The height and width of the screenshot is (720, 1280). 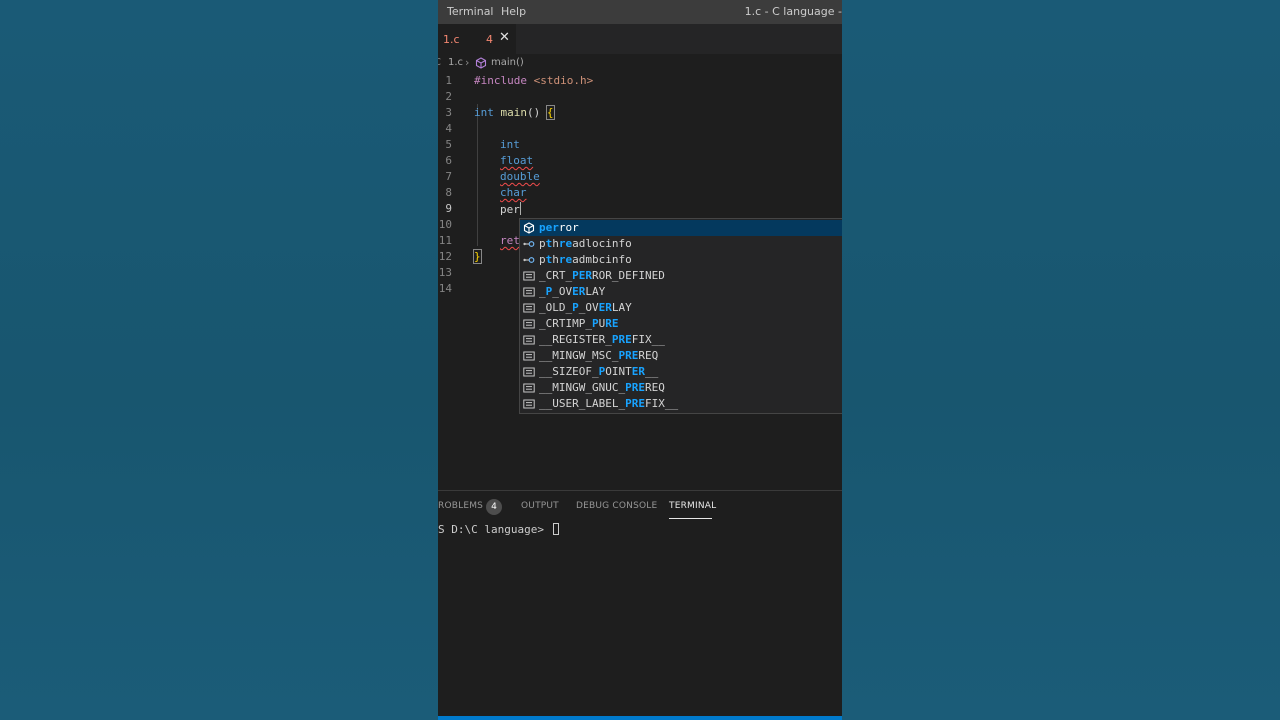 I want to click on code-line-5: int, so click(x=510, y=144).